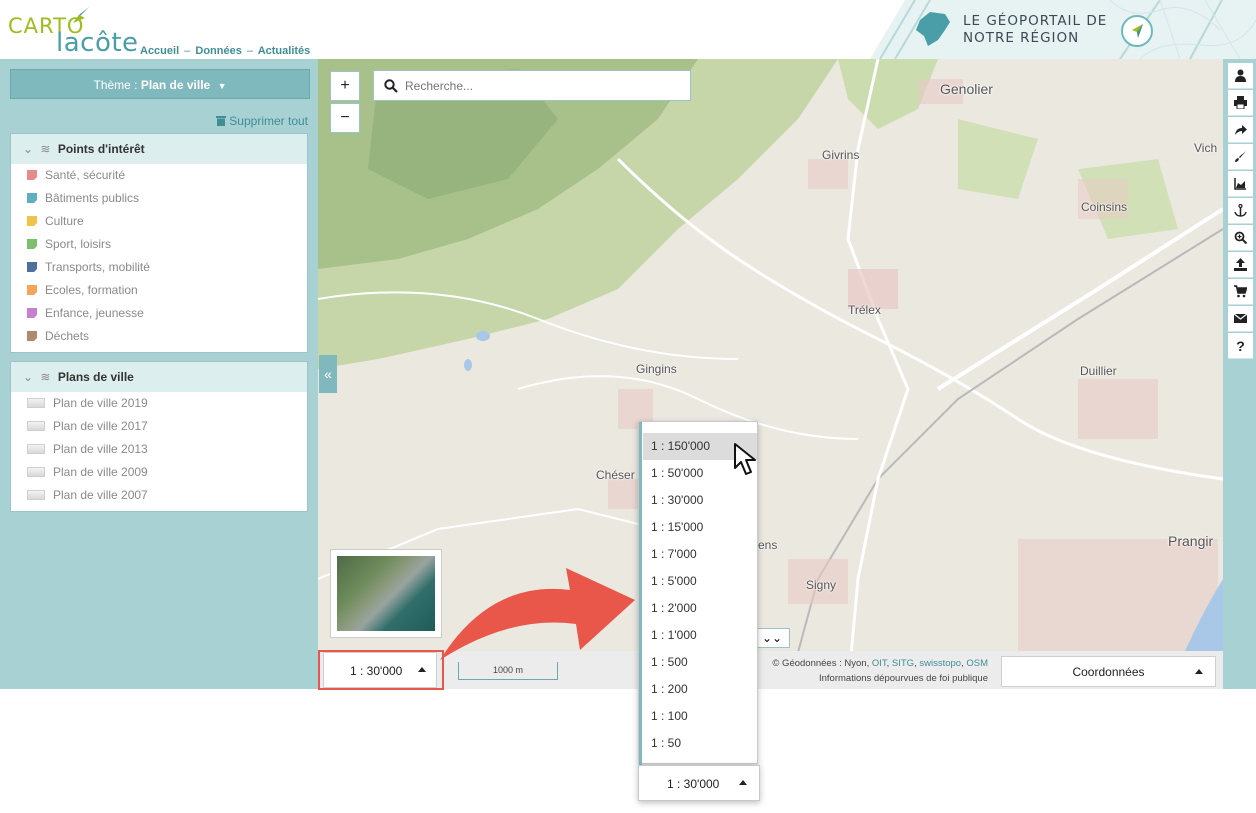 The height and width of the screenshot is (813, 1256). What do you see at coordinates (78, 244) in the screenshot?
I see `layer-item-label: Sport, loisirs` at bounding box center [78, 244].